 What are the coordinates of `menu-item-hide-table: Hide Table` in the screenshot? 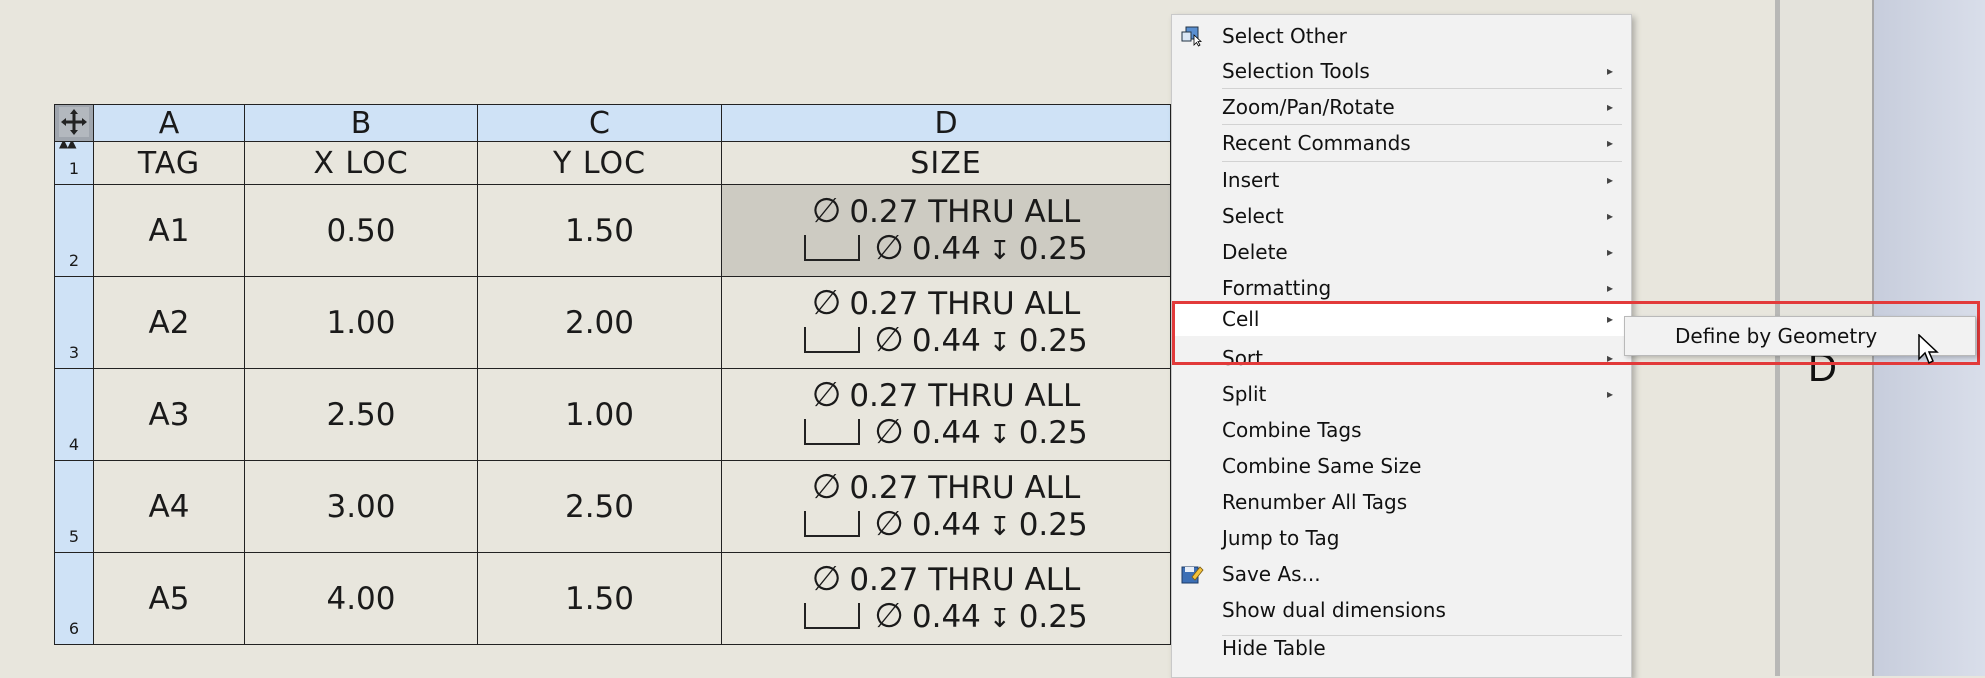 It's located at (1401, 648).